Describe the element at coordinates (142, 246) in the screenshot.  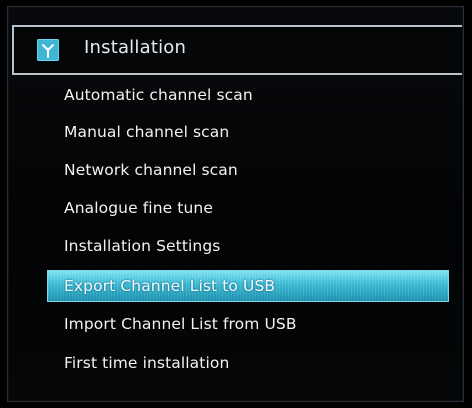
I see `menu-item-installation-settings: Installation Settings` at that location.